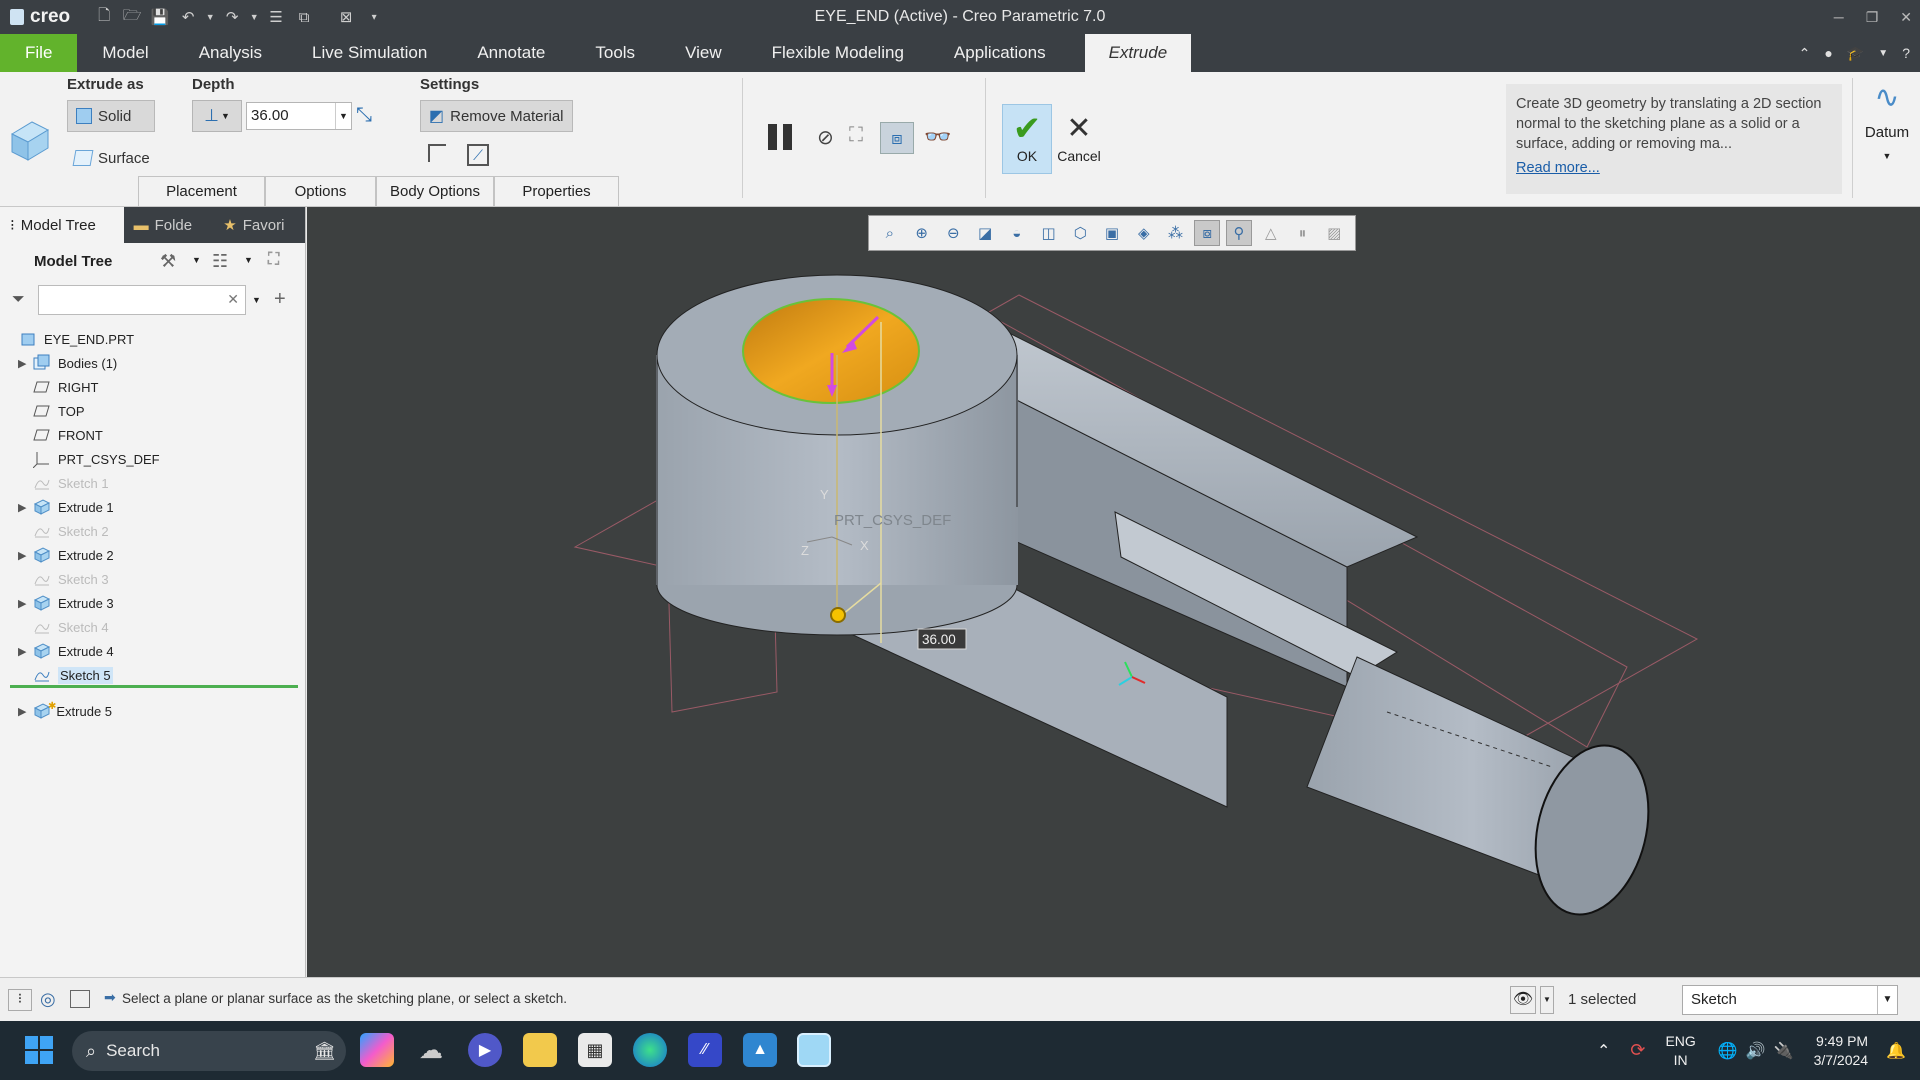  I want to click on menu-analysis: Analysis, so click(230, 53).